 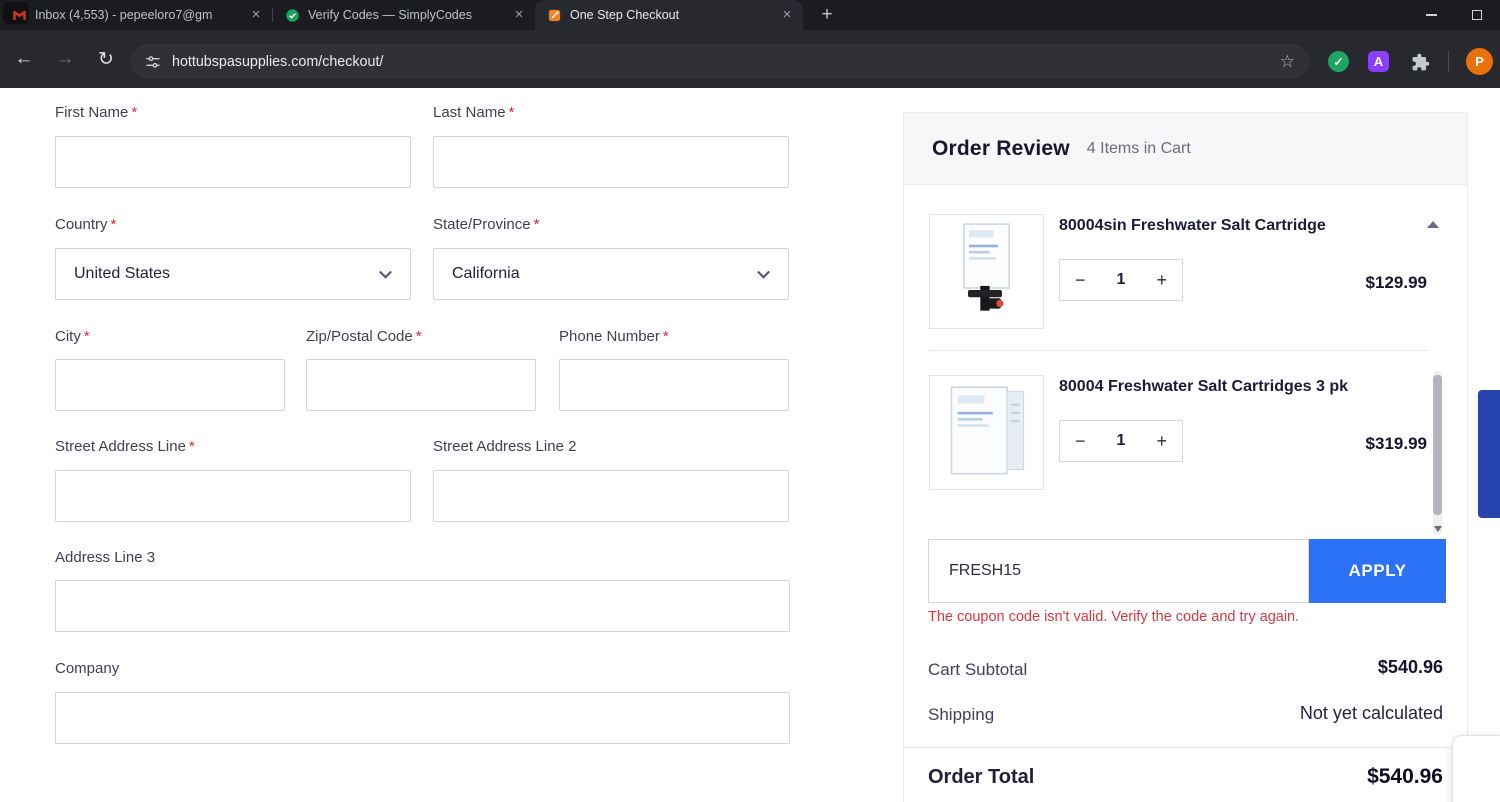 I want to click on first-name-label: First Name *, so click(x=96, y=112).